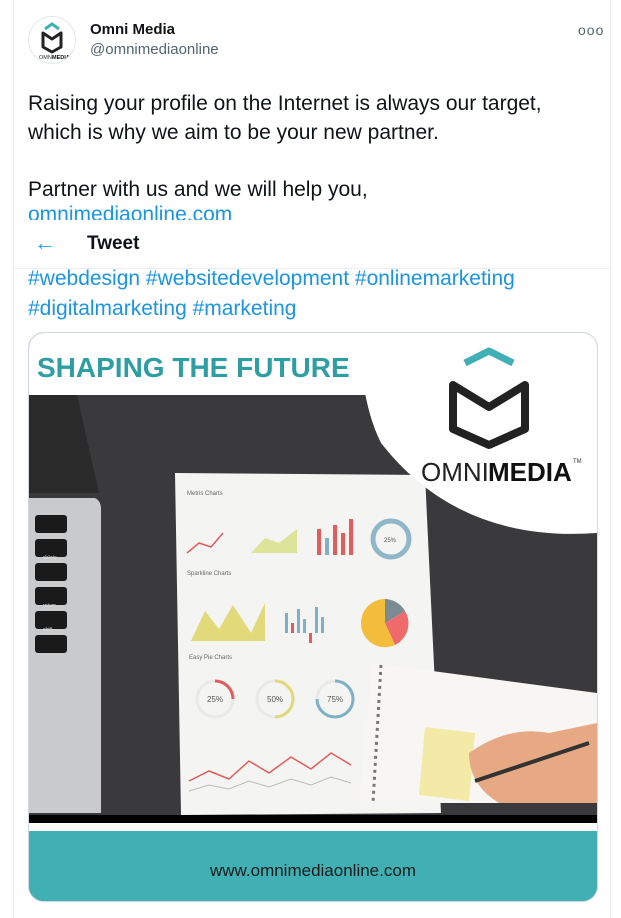 The height and width of the screenshot is (918, 621). I want to click on pie-label-75: 75%, so click(335, 699).